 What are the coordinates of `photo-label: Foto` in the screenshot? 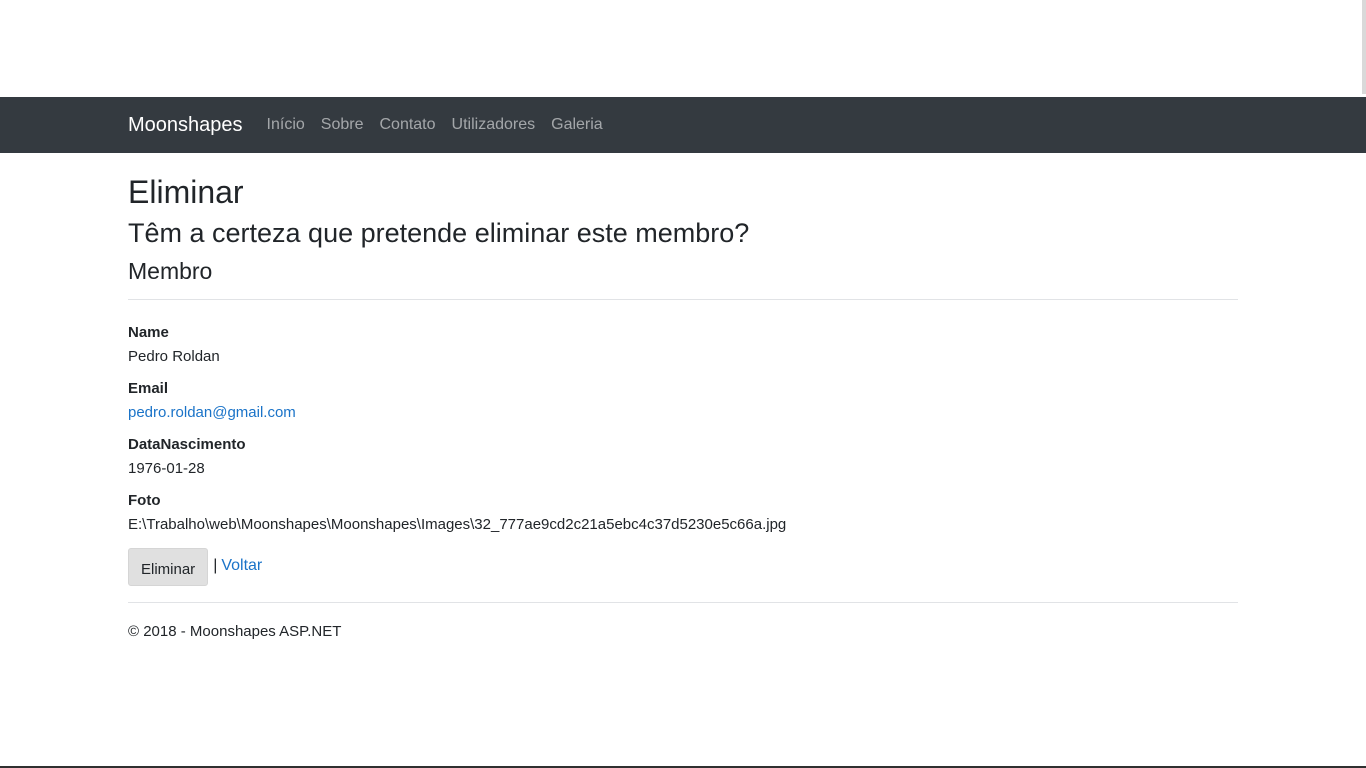 It's located at (144, 500).